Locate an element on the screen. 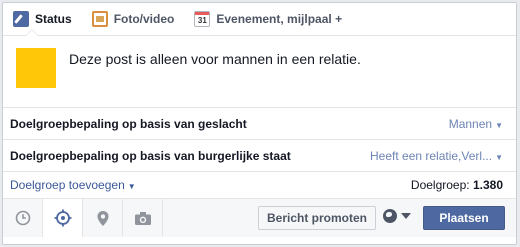 The image size is (520, 247). gender-dropdown-value: Mannen is located at coordinates (470, 123).